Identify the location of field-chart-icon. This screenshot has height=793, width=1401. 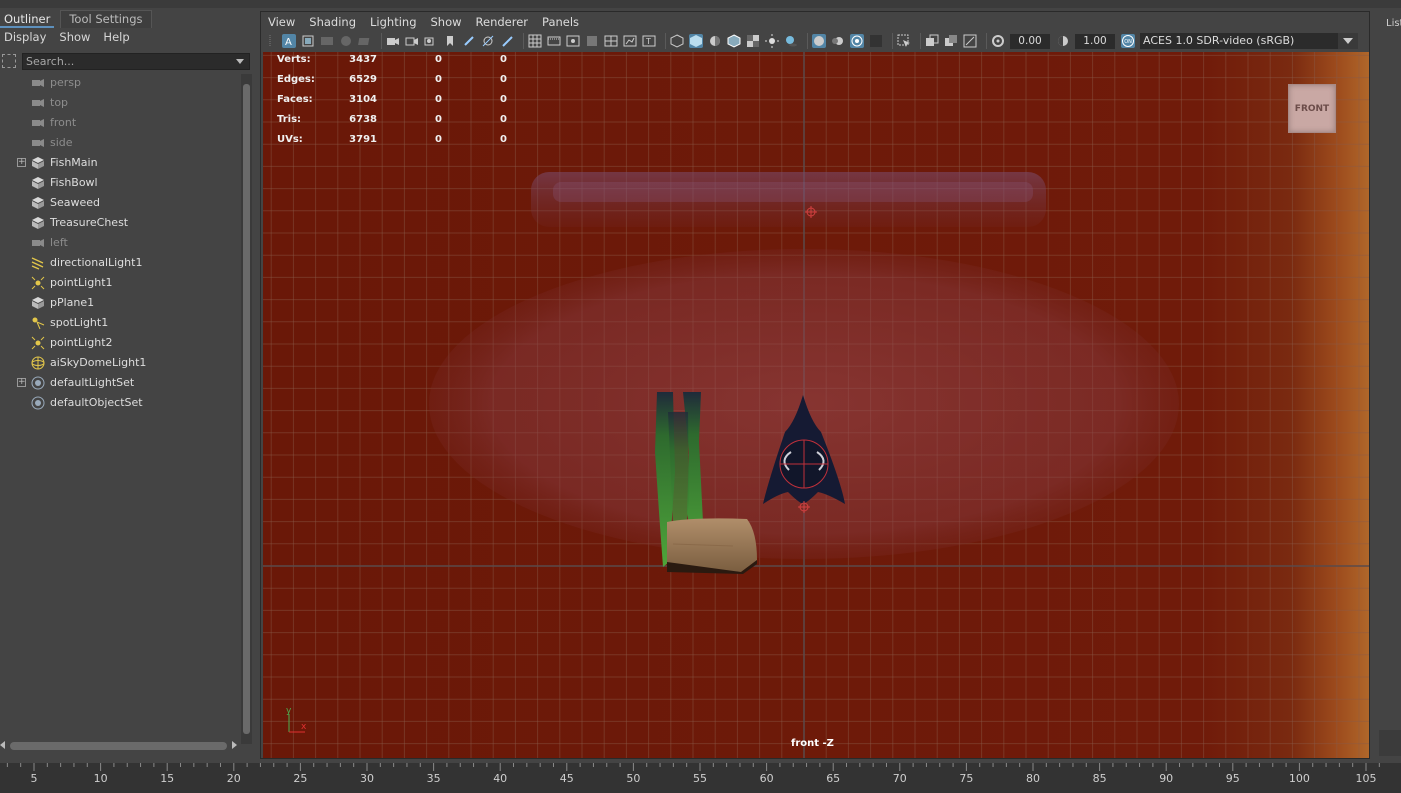
(611, 41).